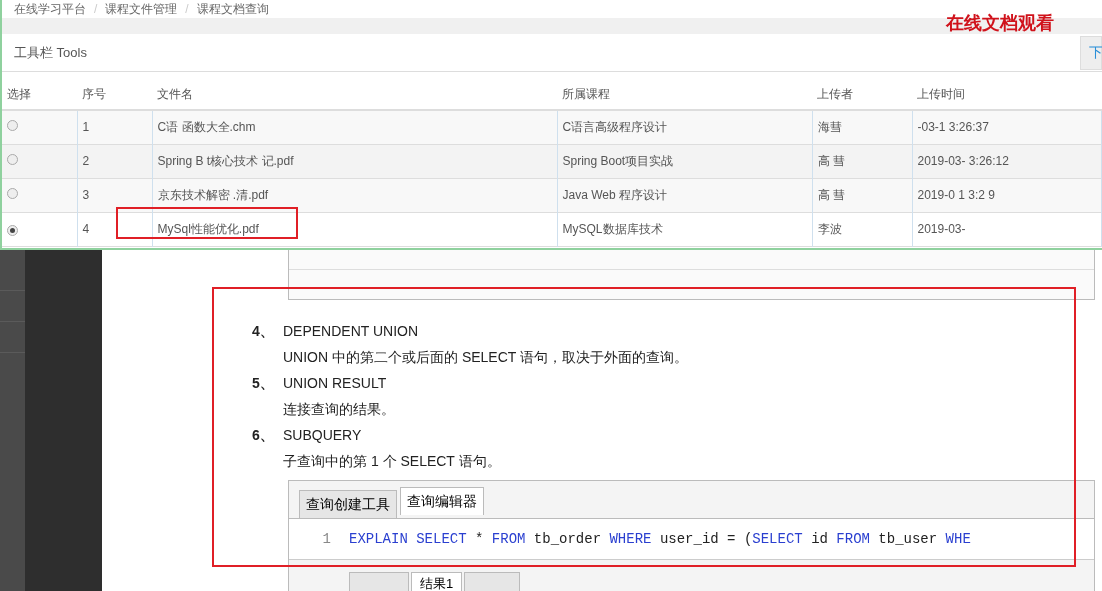  Describe the element at coordinates (225, 161) in the screenshot. I see `table-cell: Spring B t核心技术 记.pdf` at that location.